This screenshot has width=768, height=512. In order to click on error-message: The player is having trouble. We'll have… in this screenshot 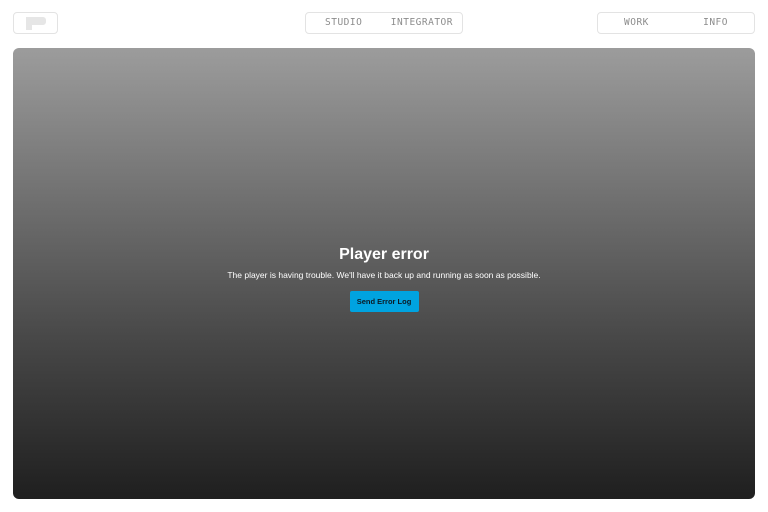, I will do `click(384, 275)`.